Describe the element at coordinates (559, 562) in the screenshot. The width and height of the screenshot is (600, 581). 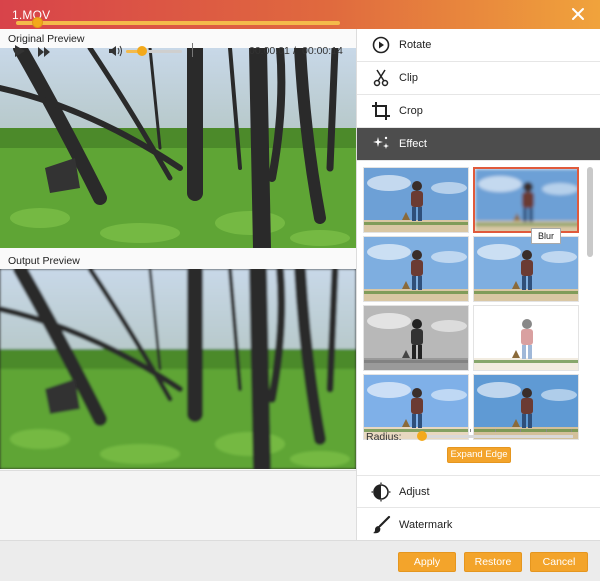
I see `cancel-button: Cancel` at that location.